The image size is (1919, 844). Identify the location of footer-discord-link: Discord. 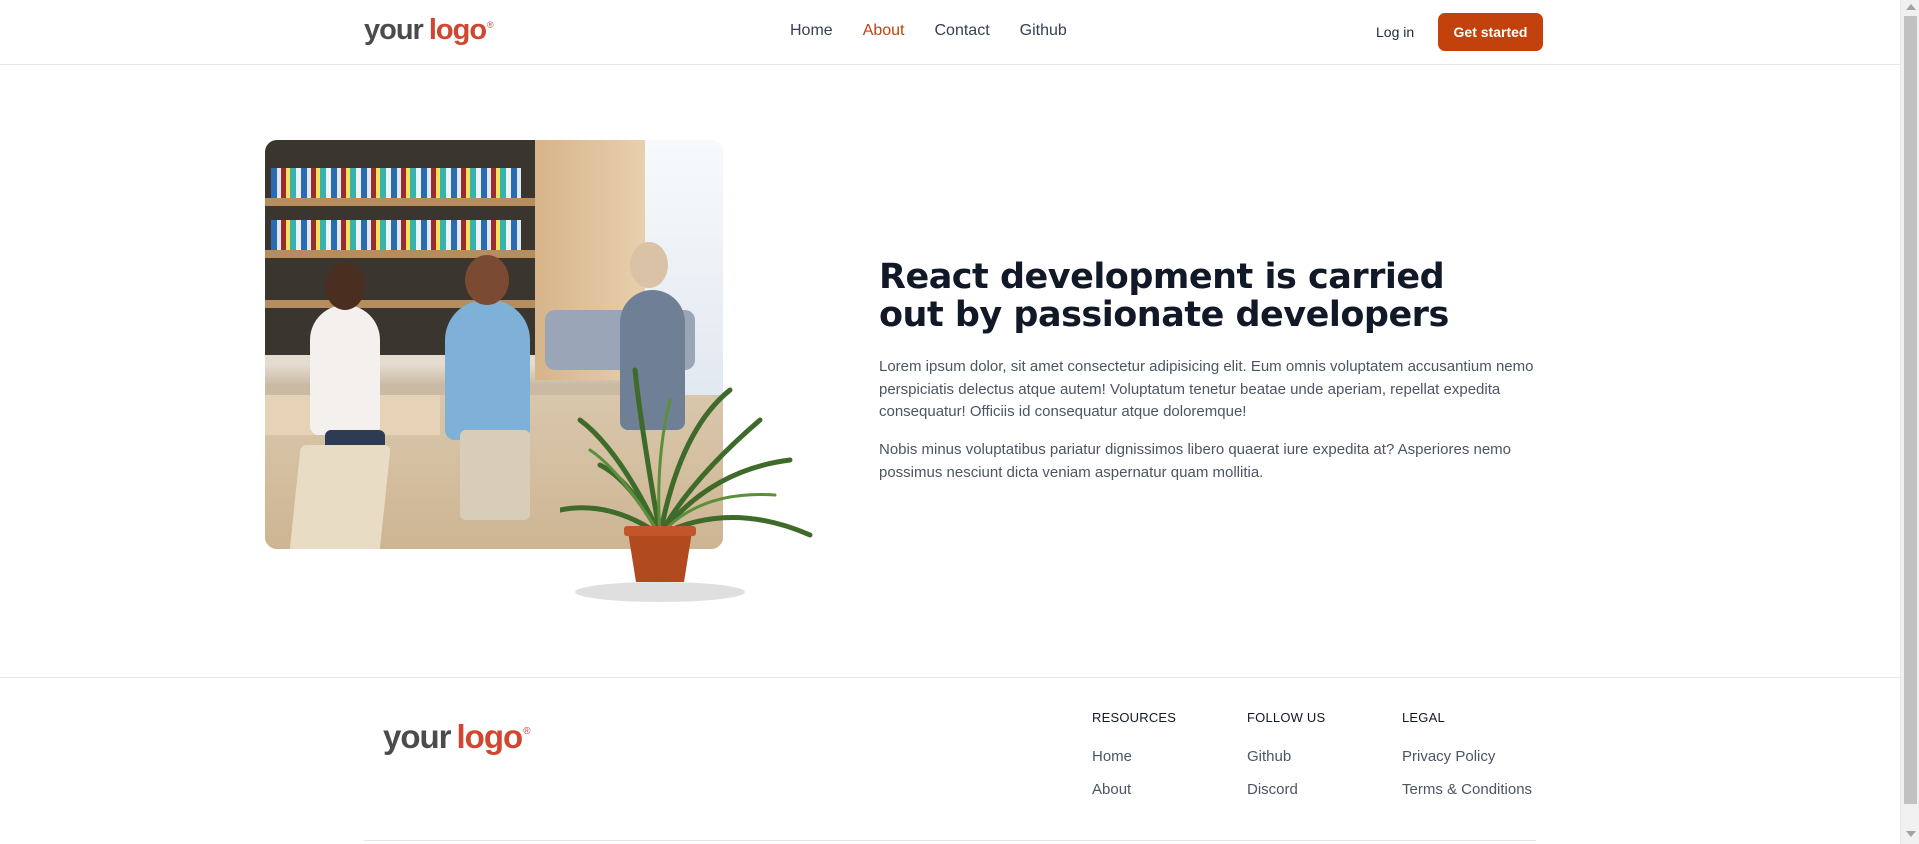
(1286, 789).